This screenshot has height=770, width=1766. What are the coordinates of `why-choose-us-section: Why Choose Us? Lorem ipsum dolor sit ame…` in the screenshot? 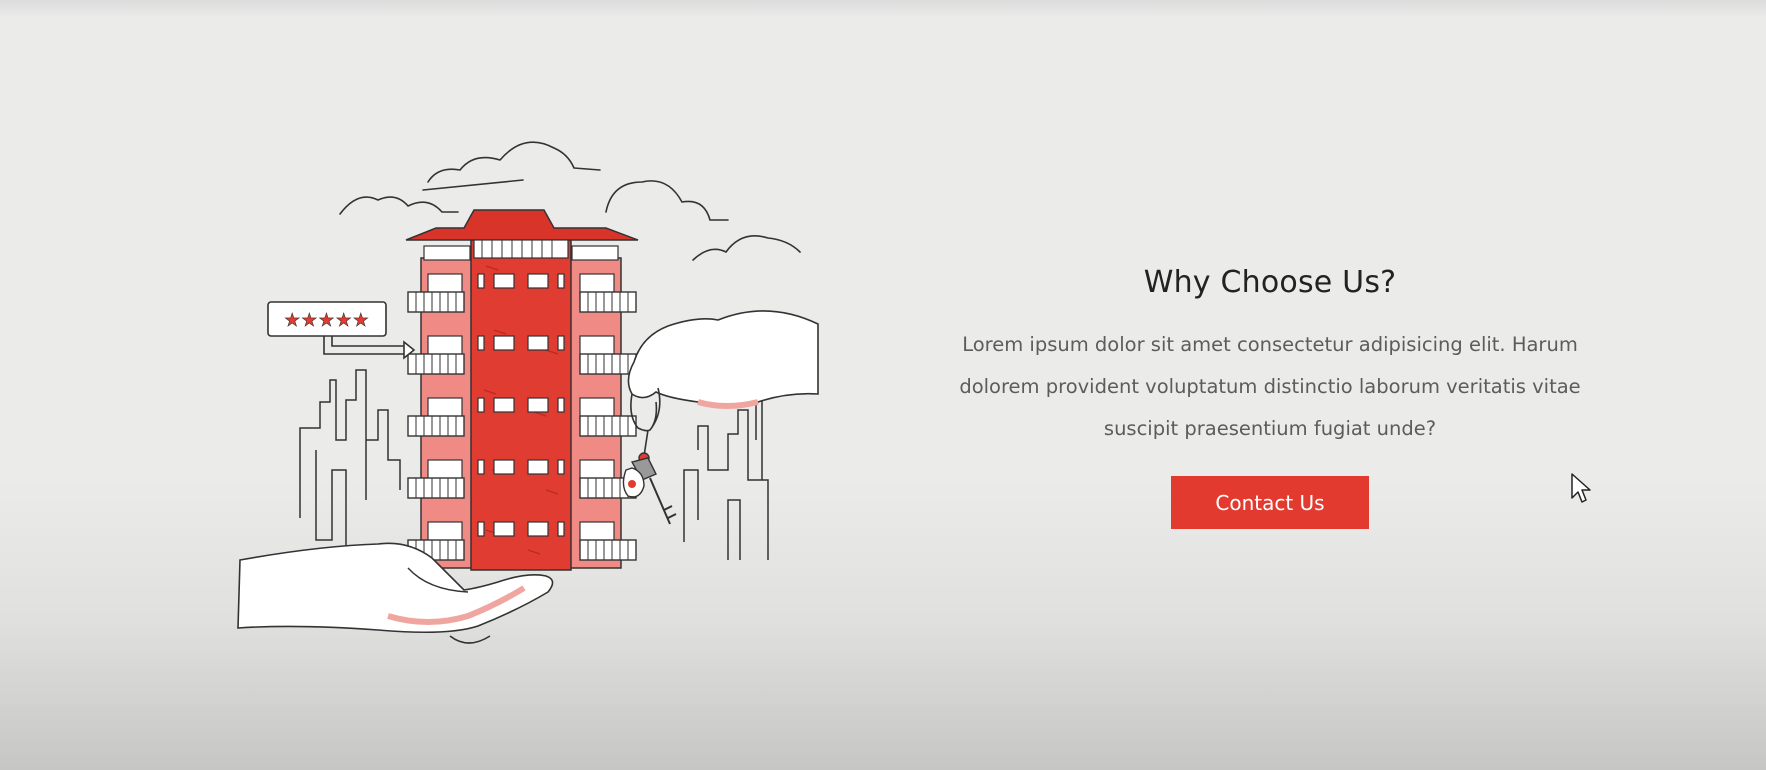 It's located at (1270, 393).